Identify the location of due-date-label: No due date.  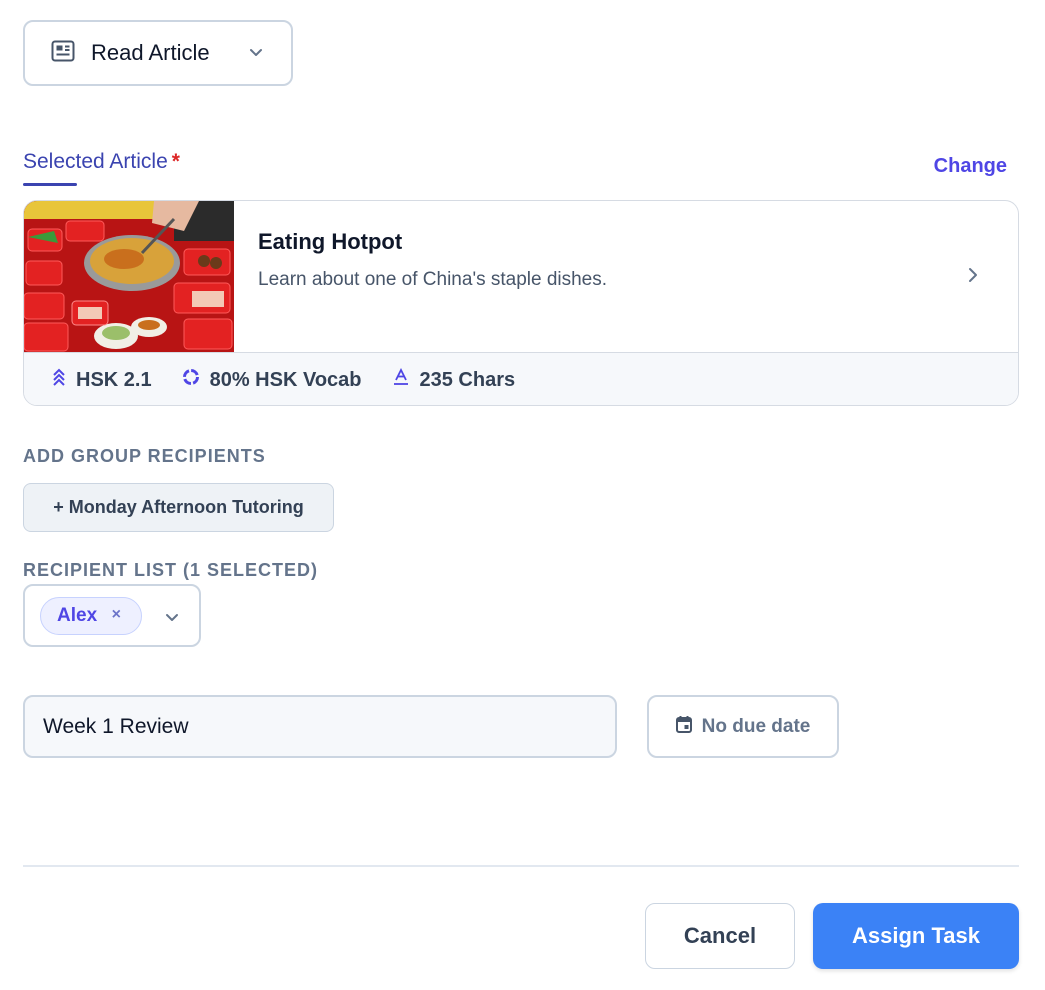
(756, 726).